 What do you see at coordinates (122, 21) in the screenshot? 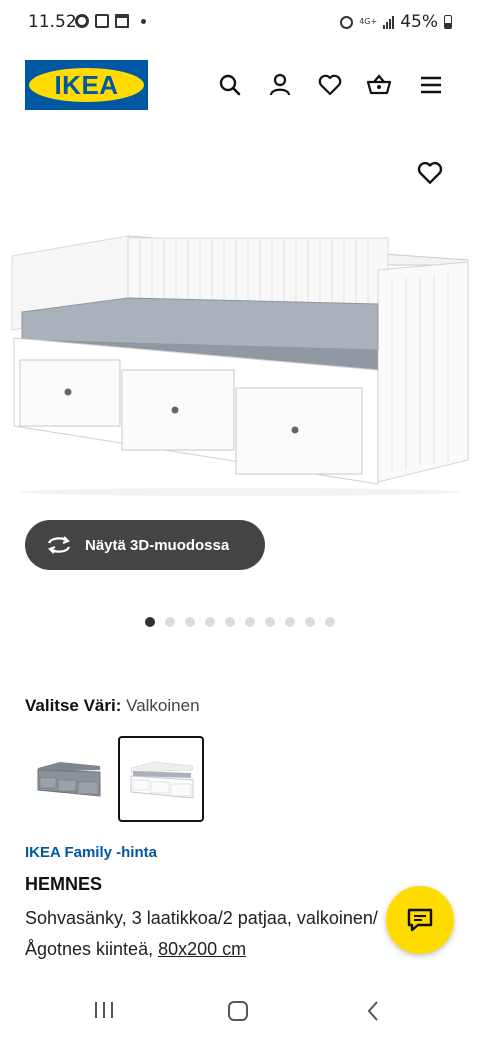
I see `calendar-icon` at bounding box center [122, 21].